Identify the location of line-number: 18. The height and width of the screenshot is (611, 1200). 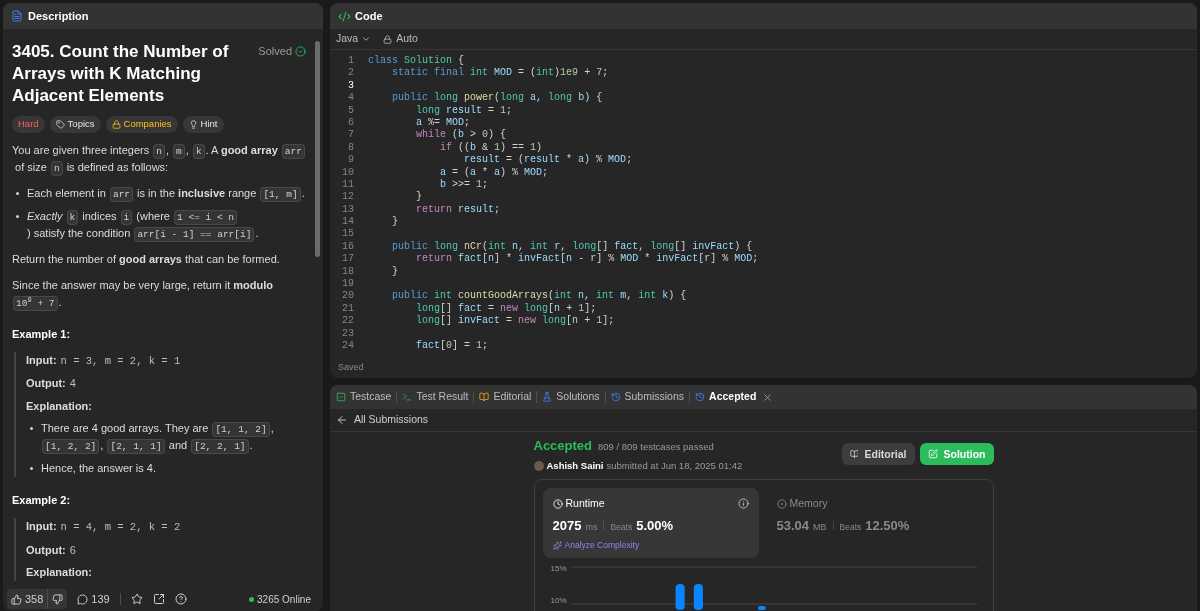
(348, 272).